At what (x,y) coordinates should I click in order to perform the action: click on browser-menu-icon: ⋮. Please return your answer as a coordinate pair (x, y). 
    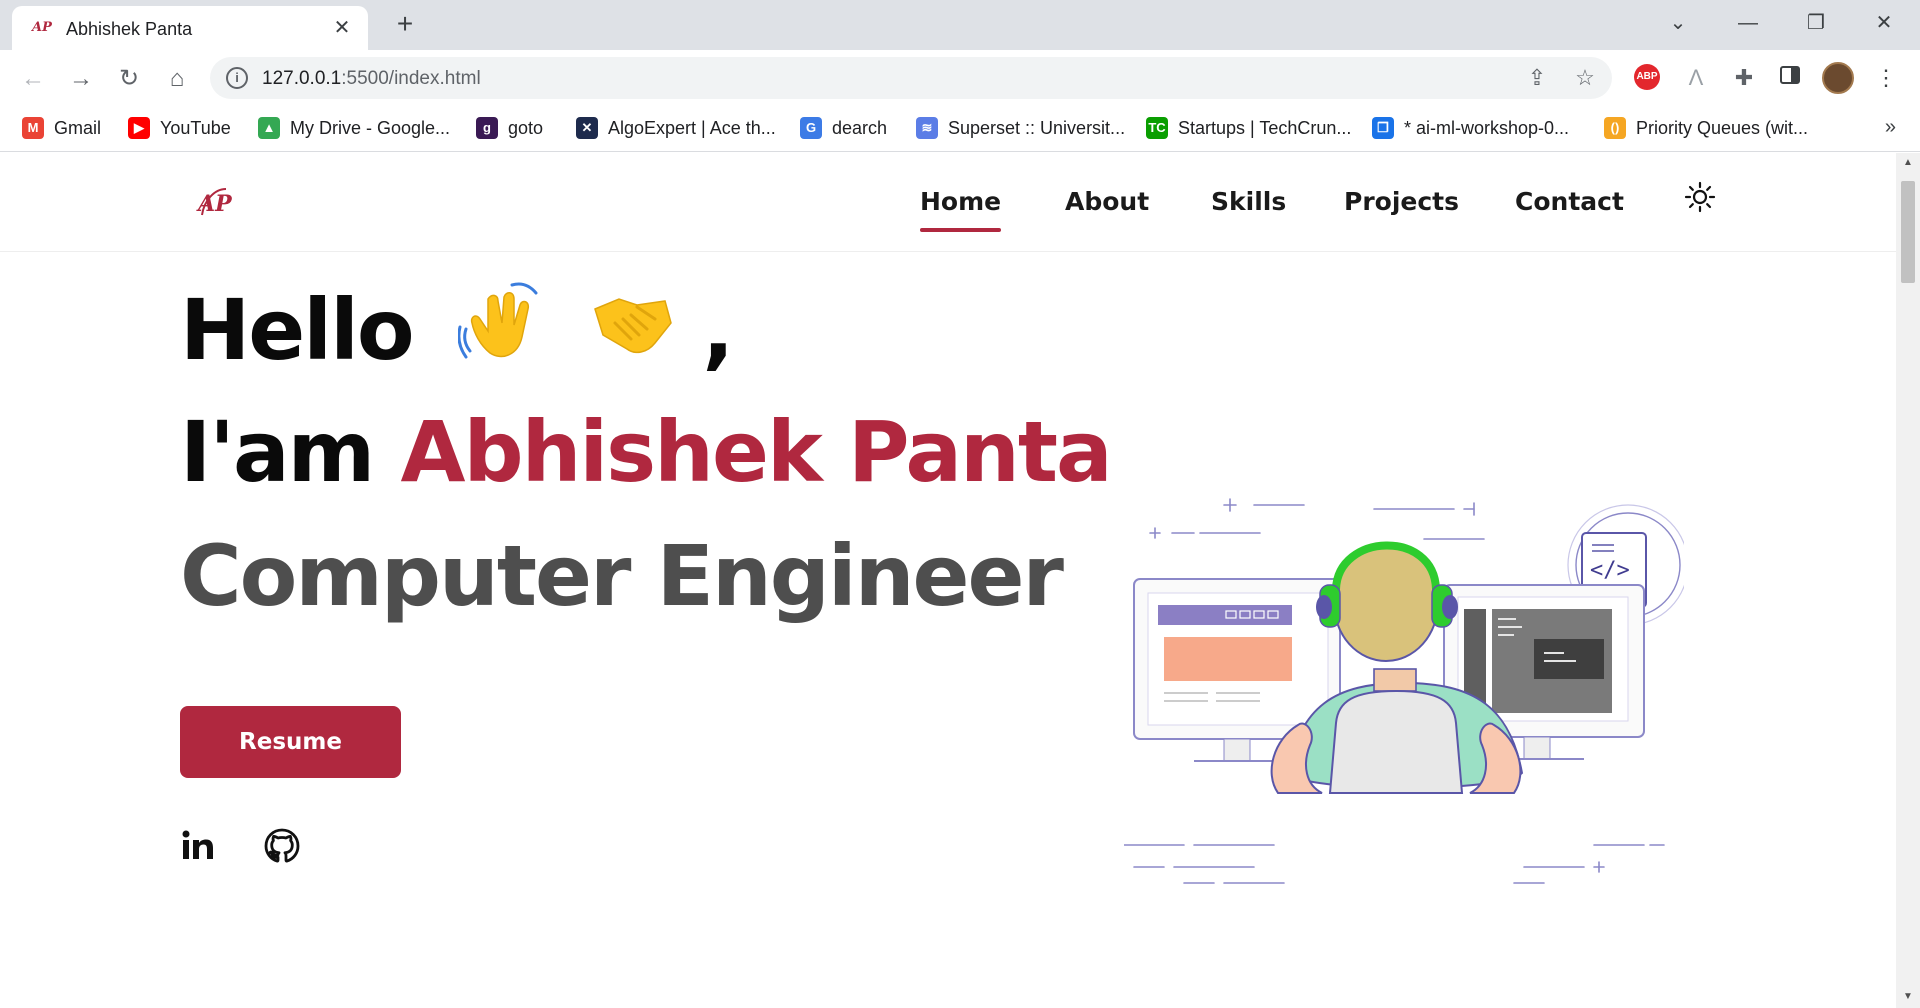
    Looking at the image, I should click on (1886, 78).